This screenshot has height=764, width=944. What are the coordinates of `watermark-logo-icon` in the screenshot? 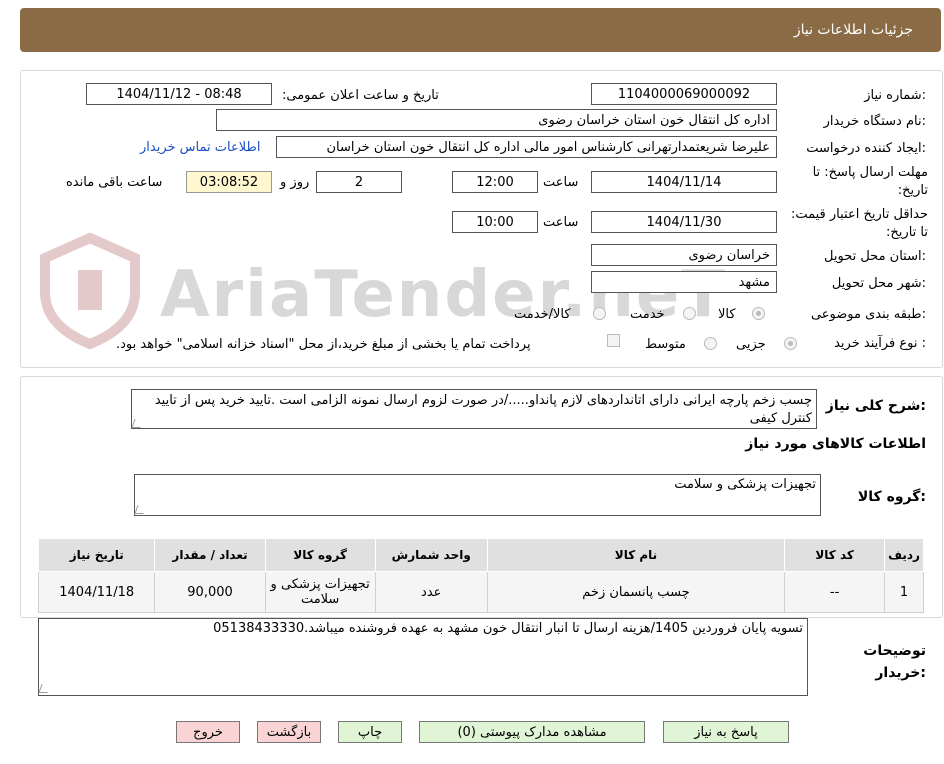 It's located at (90, 291).